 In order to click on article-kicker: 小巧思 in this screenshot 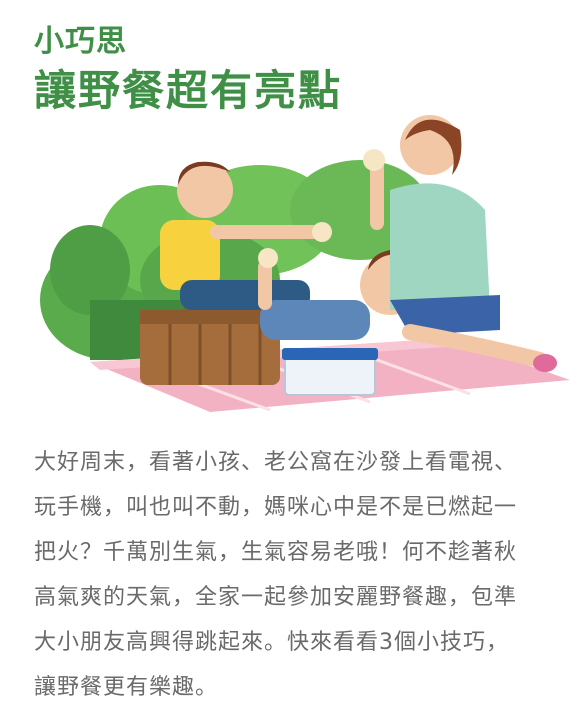, I will do `click(80, 41)`.